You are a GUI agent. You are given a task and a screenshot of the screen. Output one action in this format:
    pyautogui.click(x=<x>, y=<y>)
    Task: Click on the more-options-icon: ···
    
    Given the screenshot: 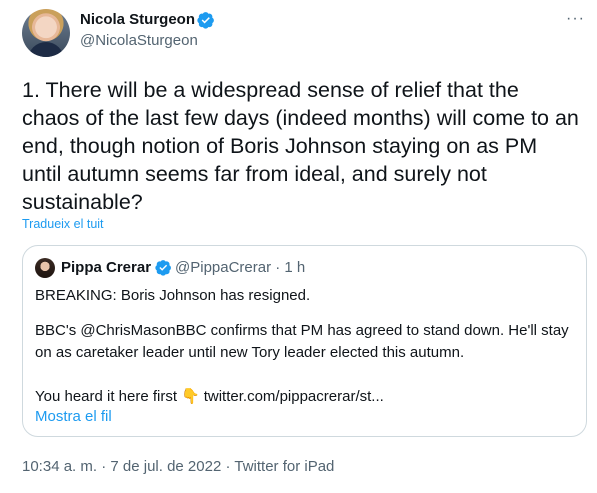 What is the action you would take?
    pyautogui.click(x=575, y=19)
    